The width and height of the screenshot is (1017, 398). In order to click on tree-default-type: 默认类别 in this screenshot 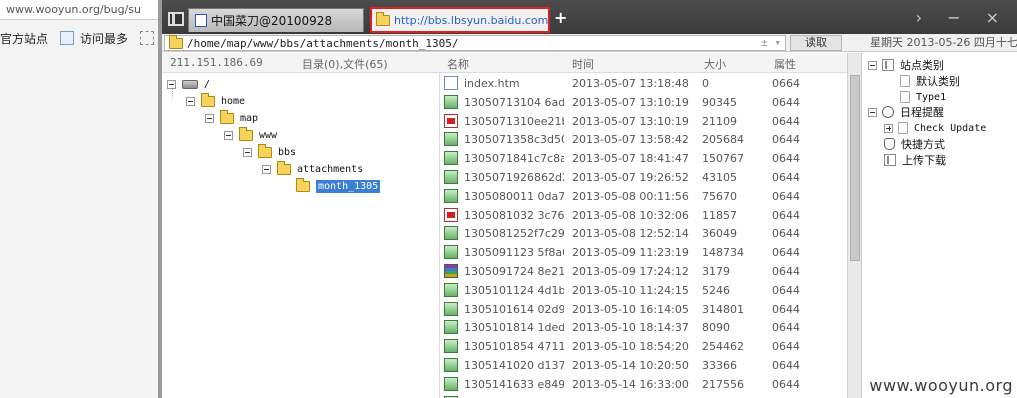, I will do `click(930, 81)`.